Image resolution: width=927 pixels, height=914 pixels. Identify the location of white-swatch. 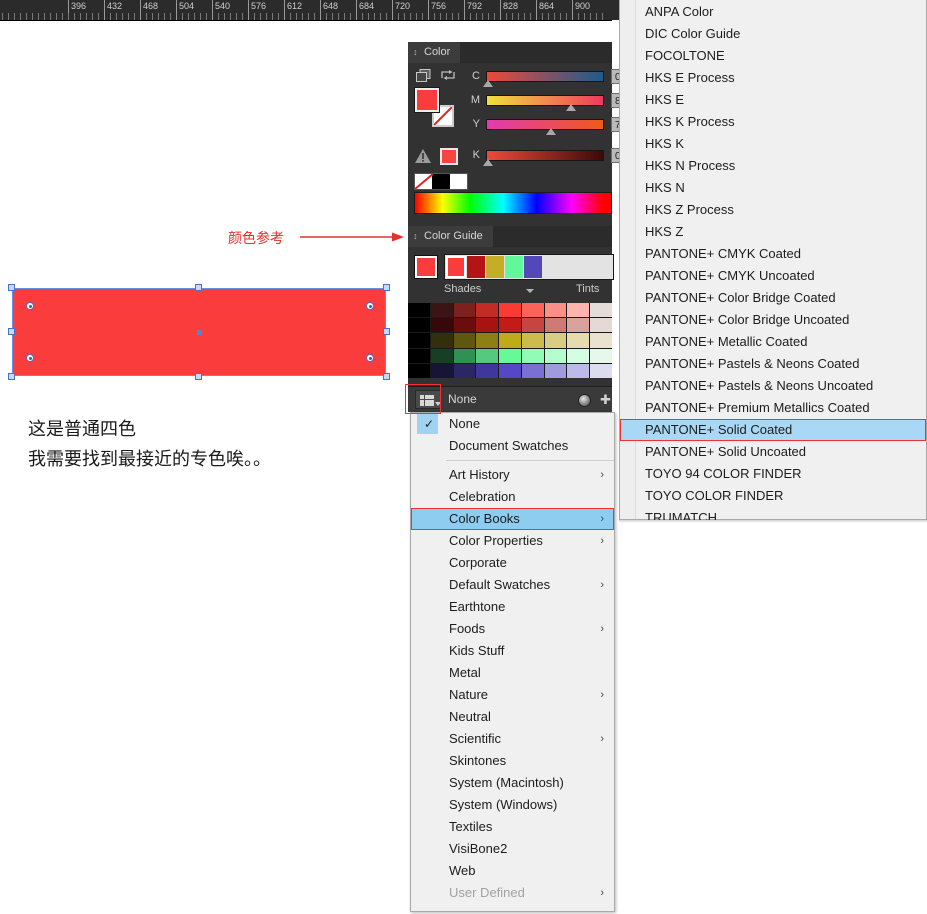
(458, 181).